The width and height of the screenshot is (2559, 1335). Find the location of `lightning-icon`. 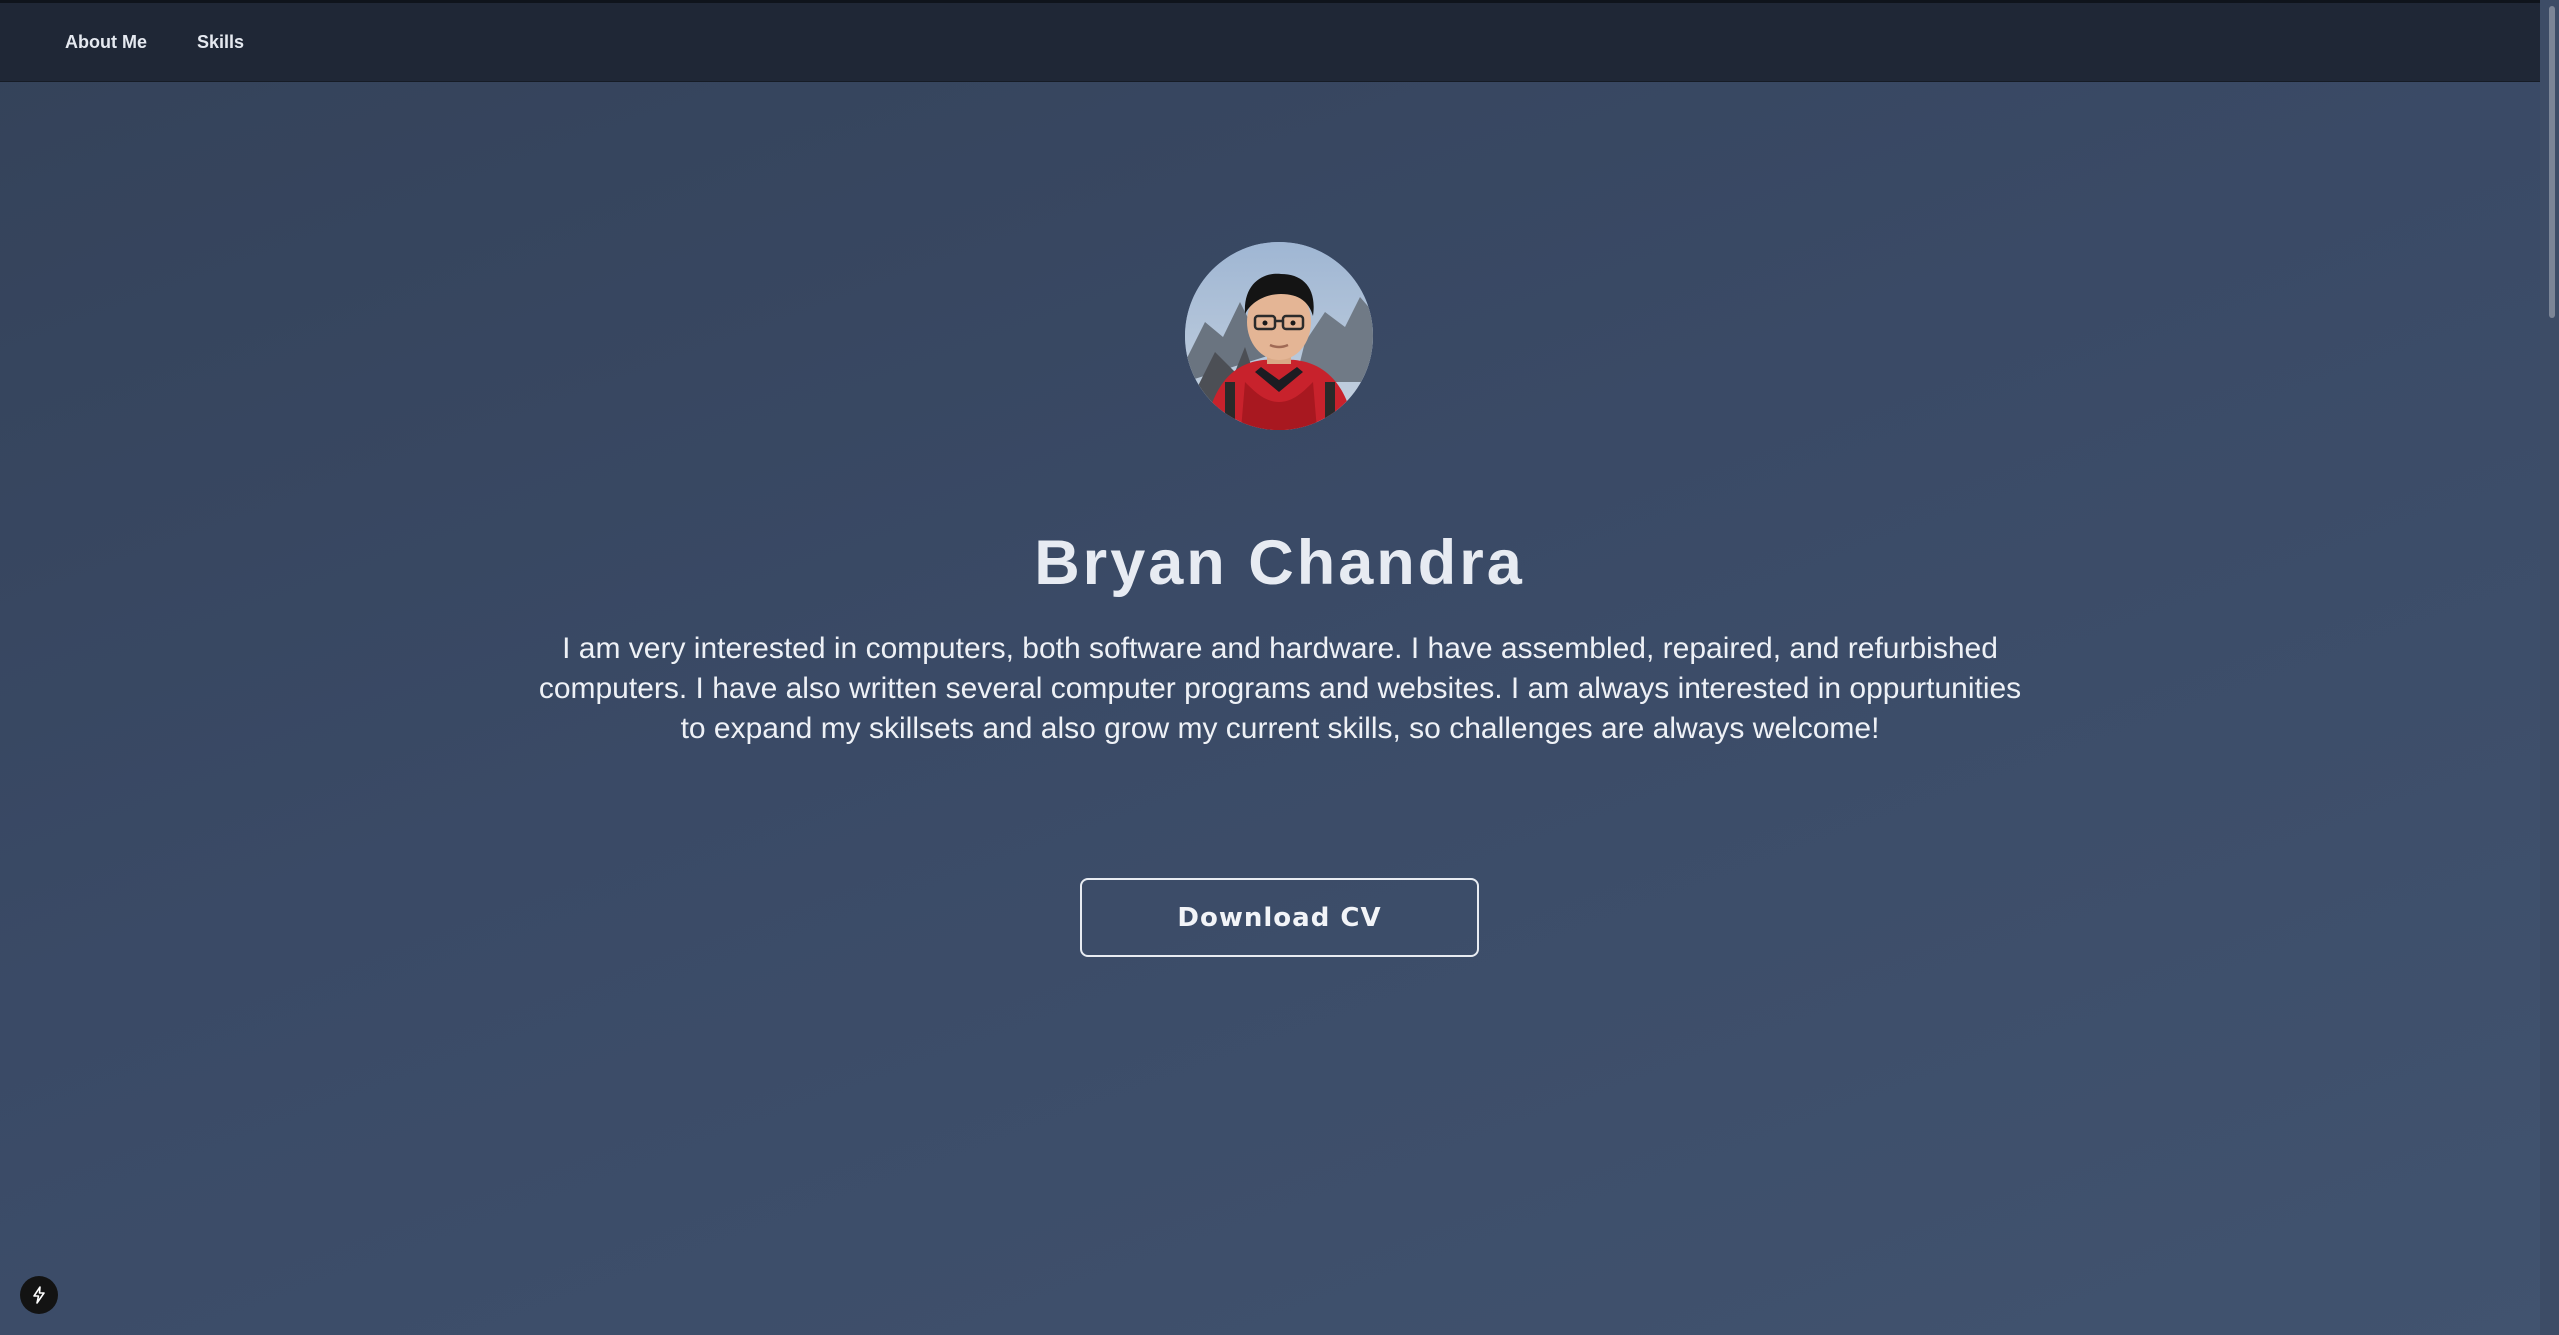

lightning-icon is located at coordinates (39, 1295).